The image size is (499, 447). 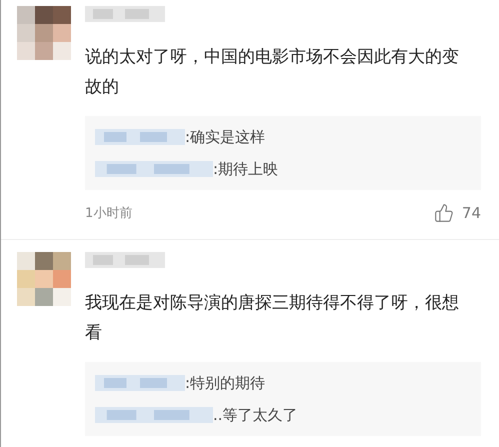 I want to click on like-count: 74, so click(x=471, y=213).